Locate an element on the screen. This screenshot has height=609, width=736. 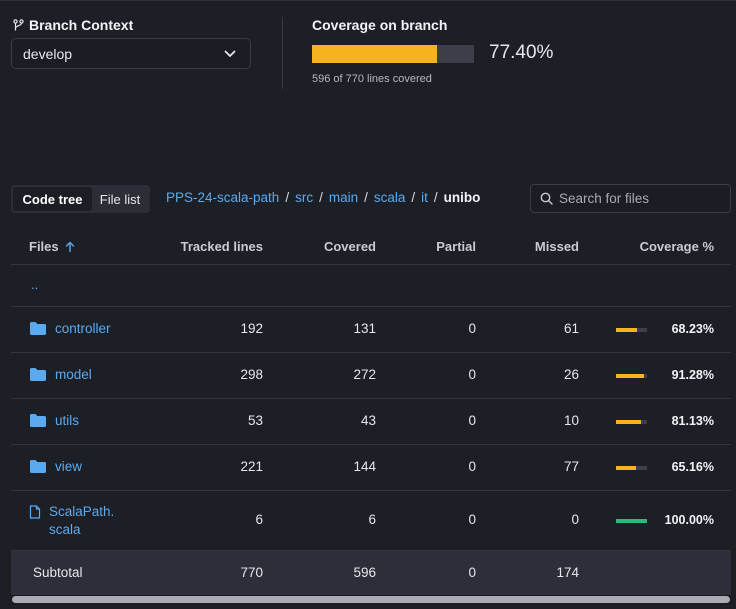
view-toggle: Code tree File list is located at coordinates (80, 199).